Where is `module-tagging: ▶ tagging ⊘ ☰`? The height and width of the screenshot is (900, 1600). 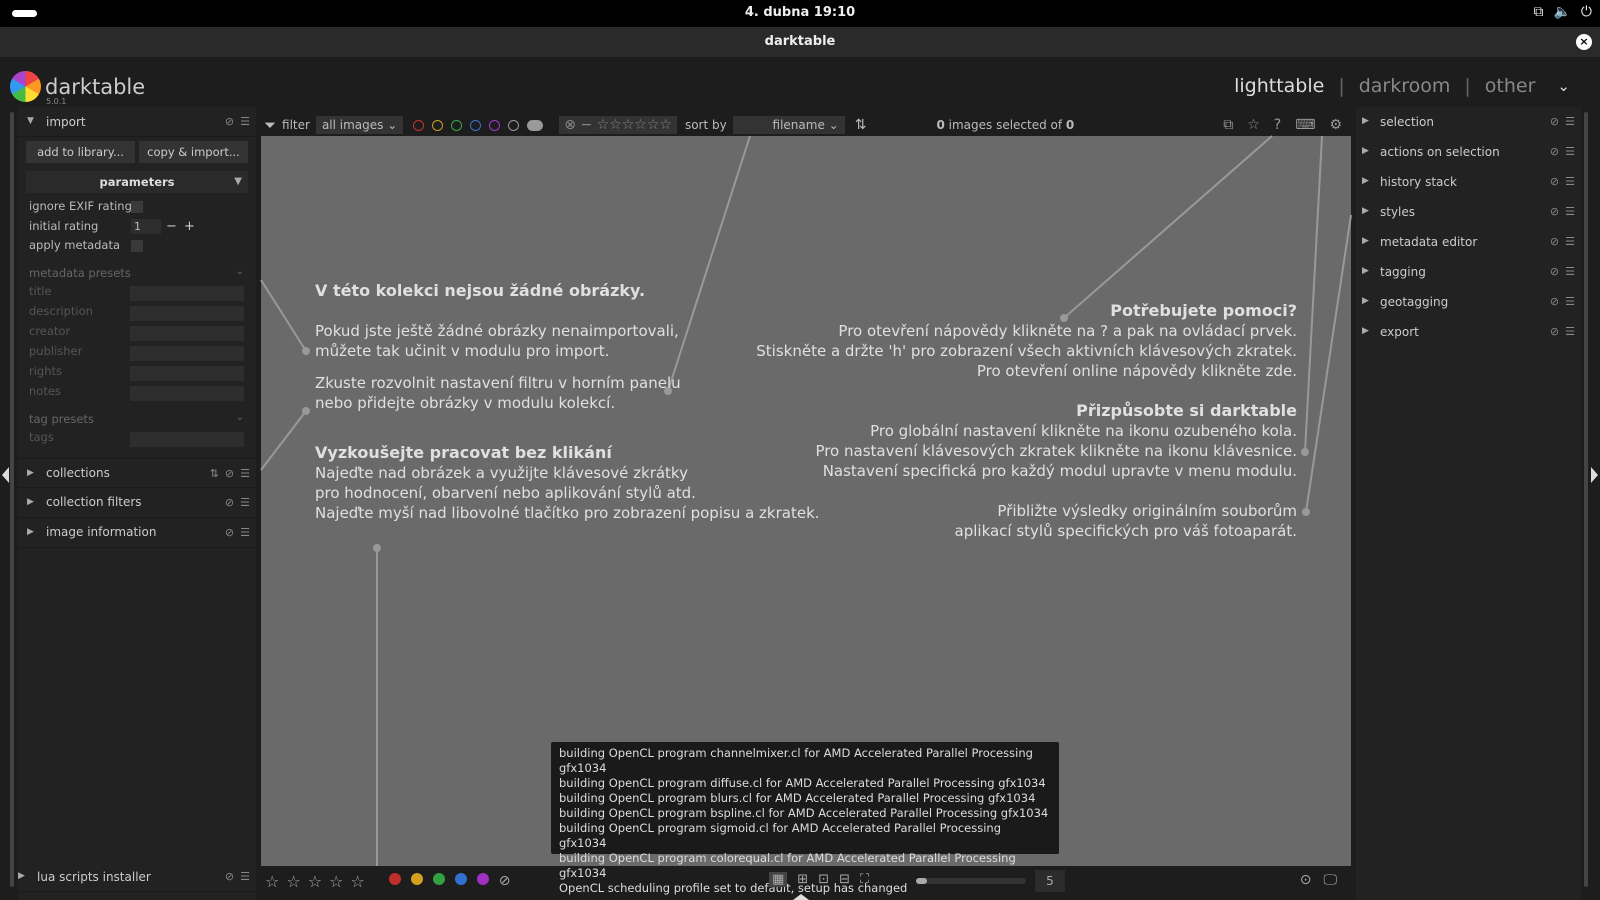
module-tagging: ▶ tagging ⊘ ☰ is located at coordinates (1468, 272).